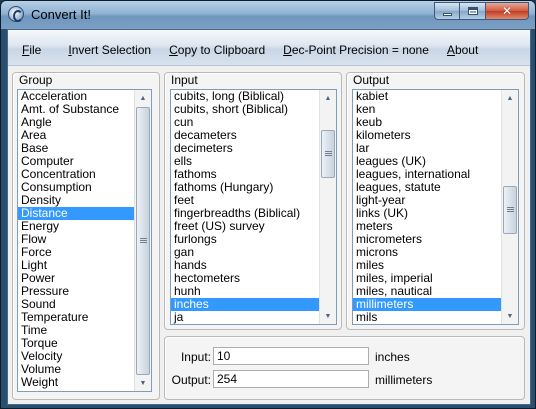  What do you see at coordinates (427, 213) in the screenshot?
I see `list-item: links (UK)` at bounding box center [427, 213].